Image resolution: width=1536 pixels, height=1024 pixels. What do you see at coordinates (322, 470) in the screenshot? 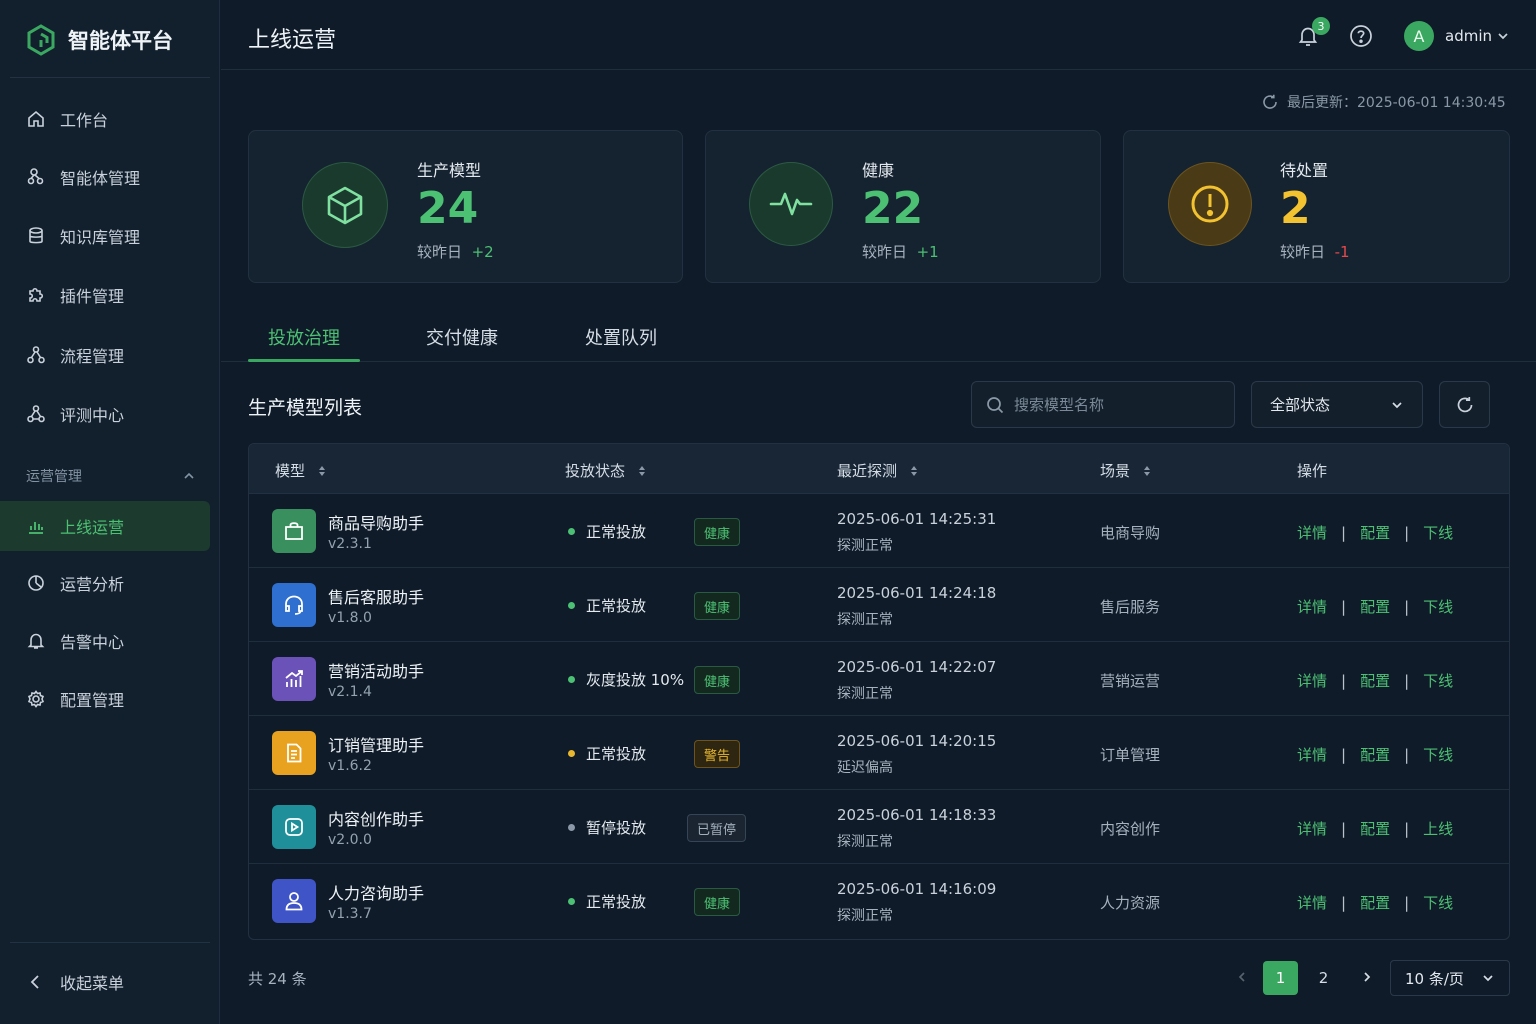
I see `sort-icon` at bounding box center [322, 470].